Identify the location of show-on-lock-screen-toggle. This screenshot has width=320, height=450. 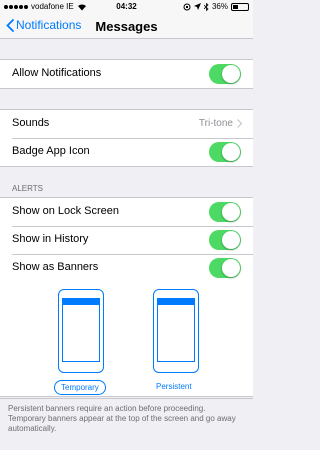
(225, 212).